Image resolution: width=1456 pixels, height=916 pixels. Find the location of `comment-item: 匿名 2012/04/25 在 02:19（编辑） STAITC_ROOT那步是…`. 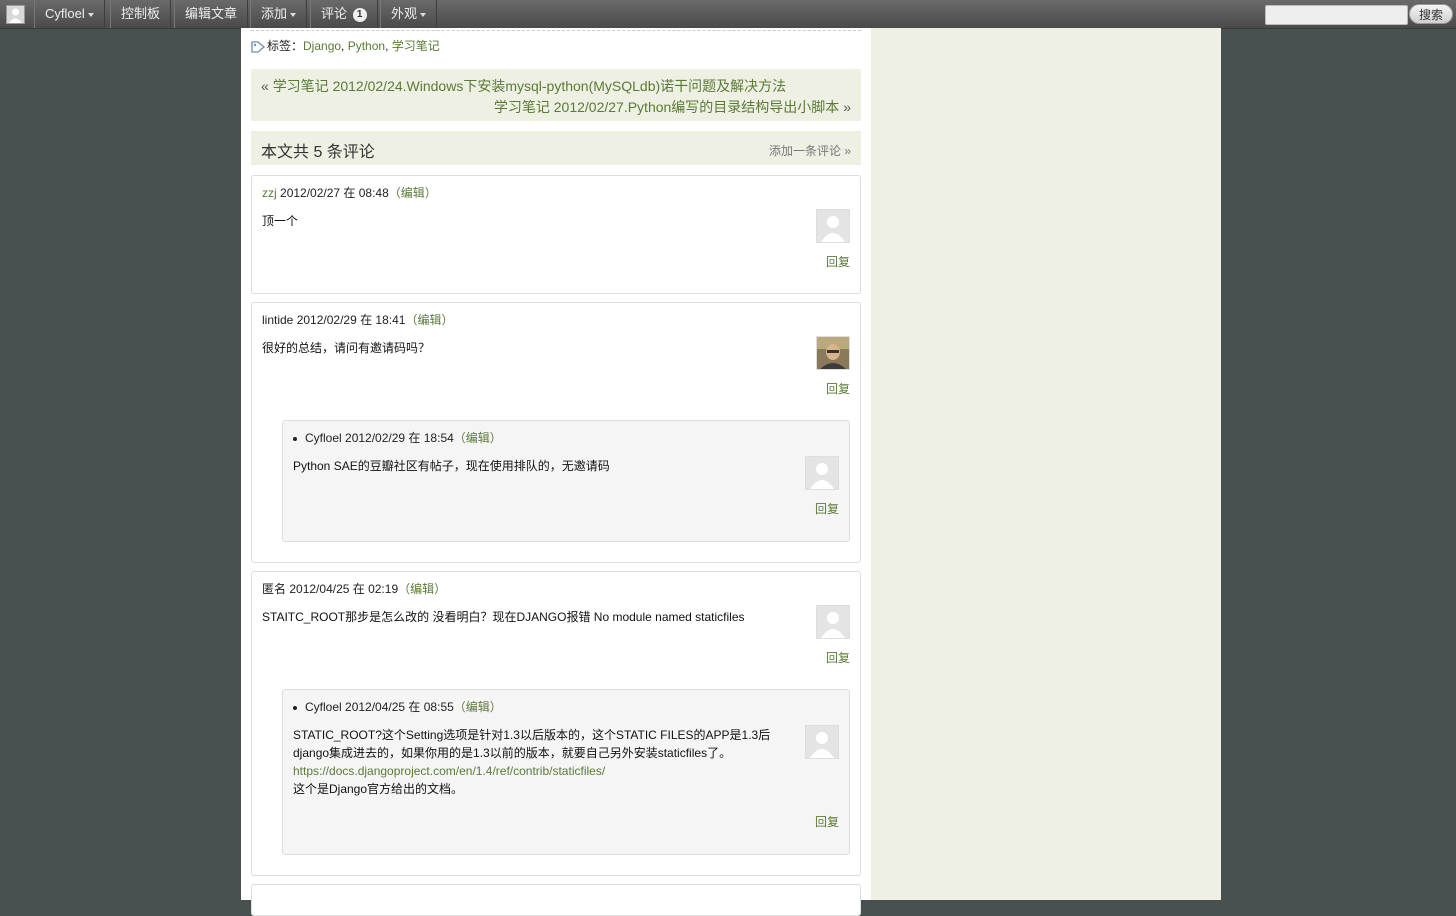

comment-item: 匿名 2012/04/25 在 02:19（编辑） STAITC_ROOT那步是… is located at coordinates (556, 723).